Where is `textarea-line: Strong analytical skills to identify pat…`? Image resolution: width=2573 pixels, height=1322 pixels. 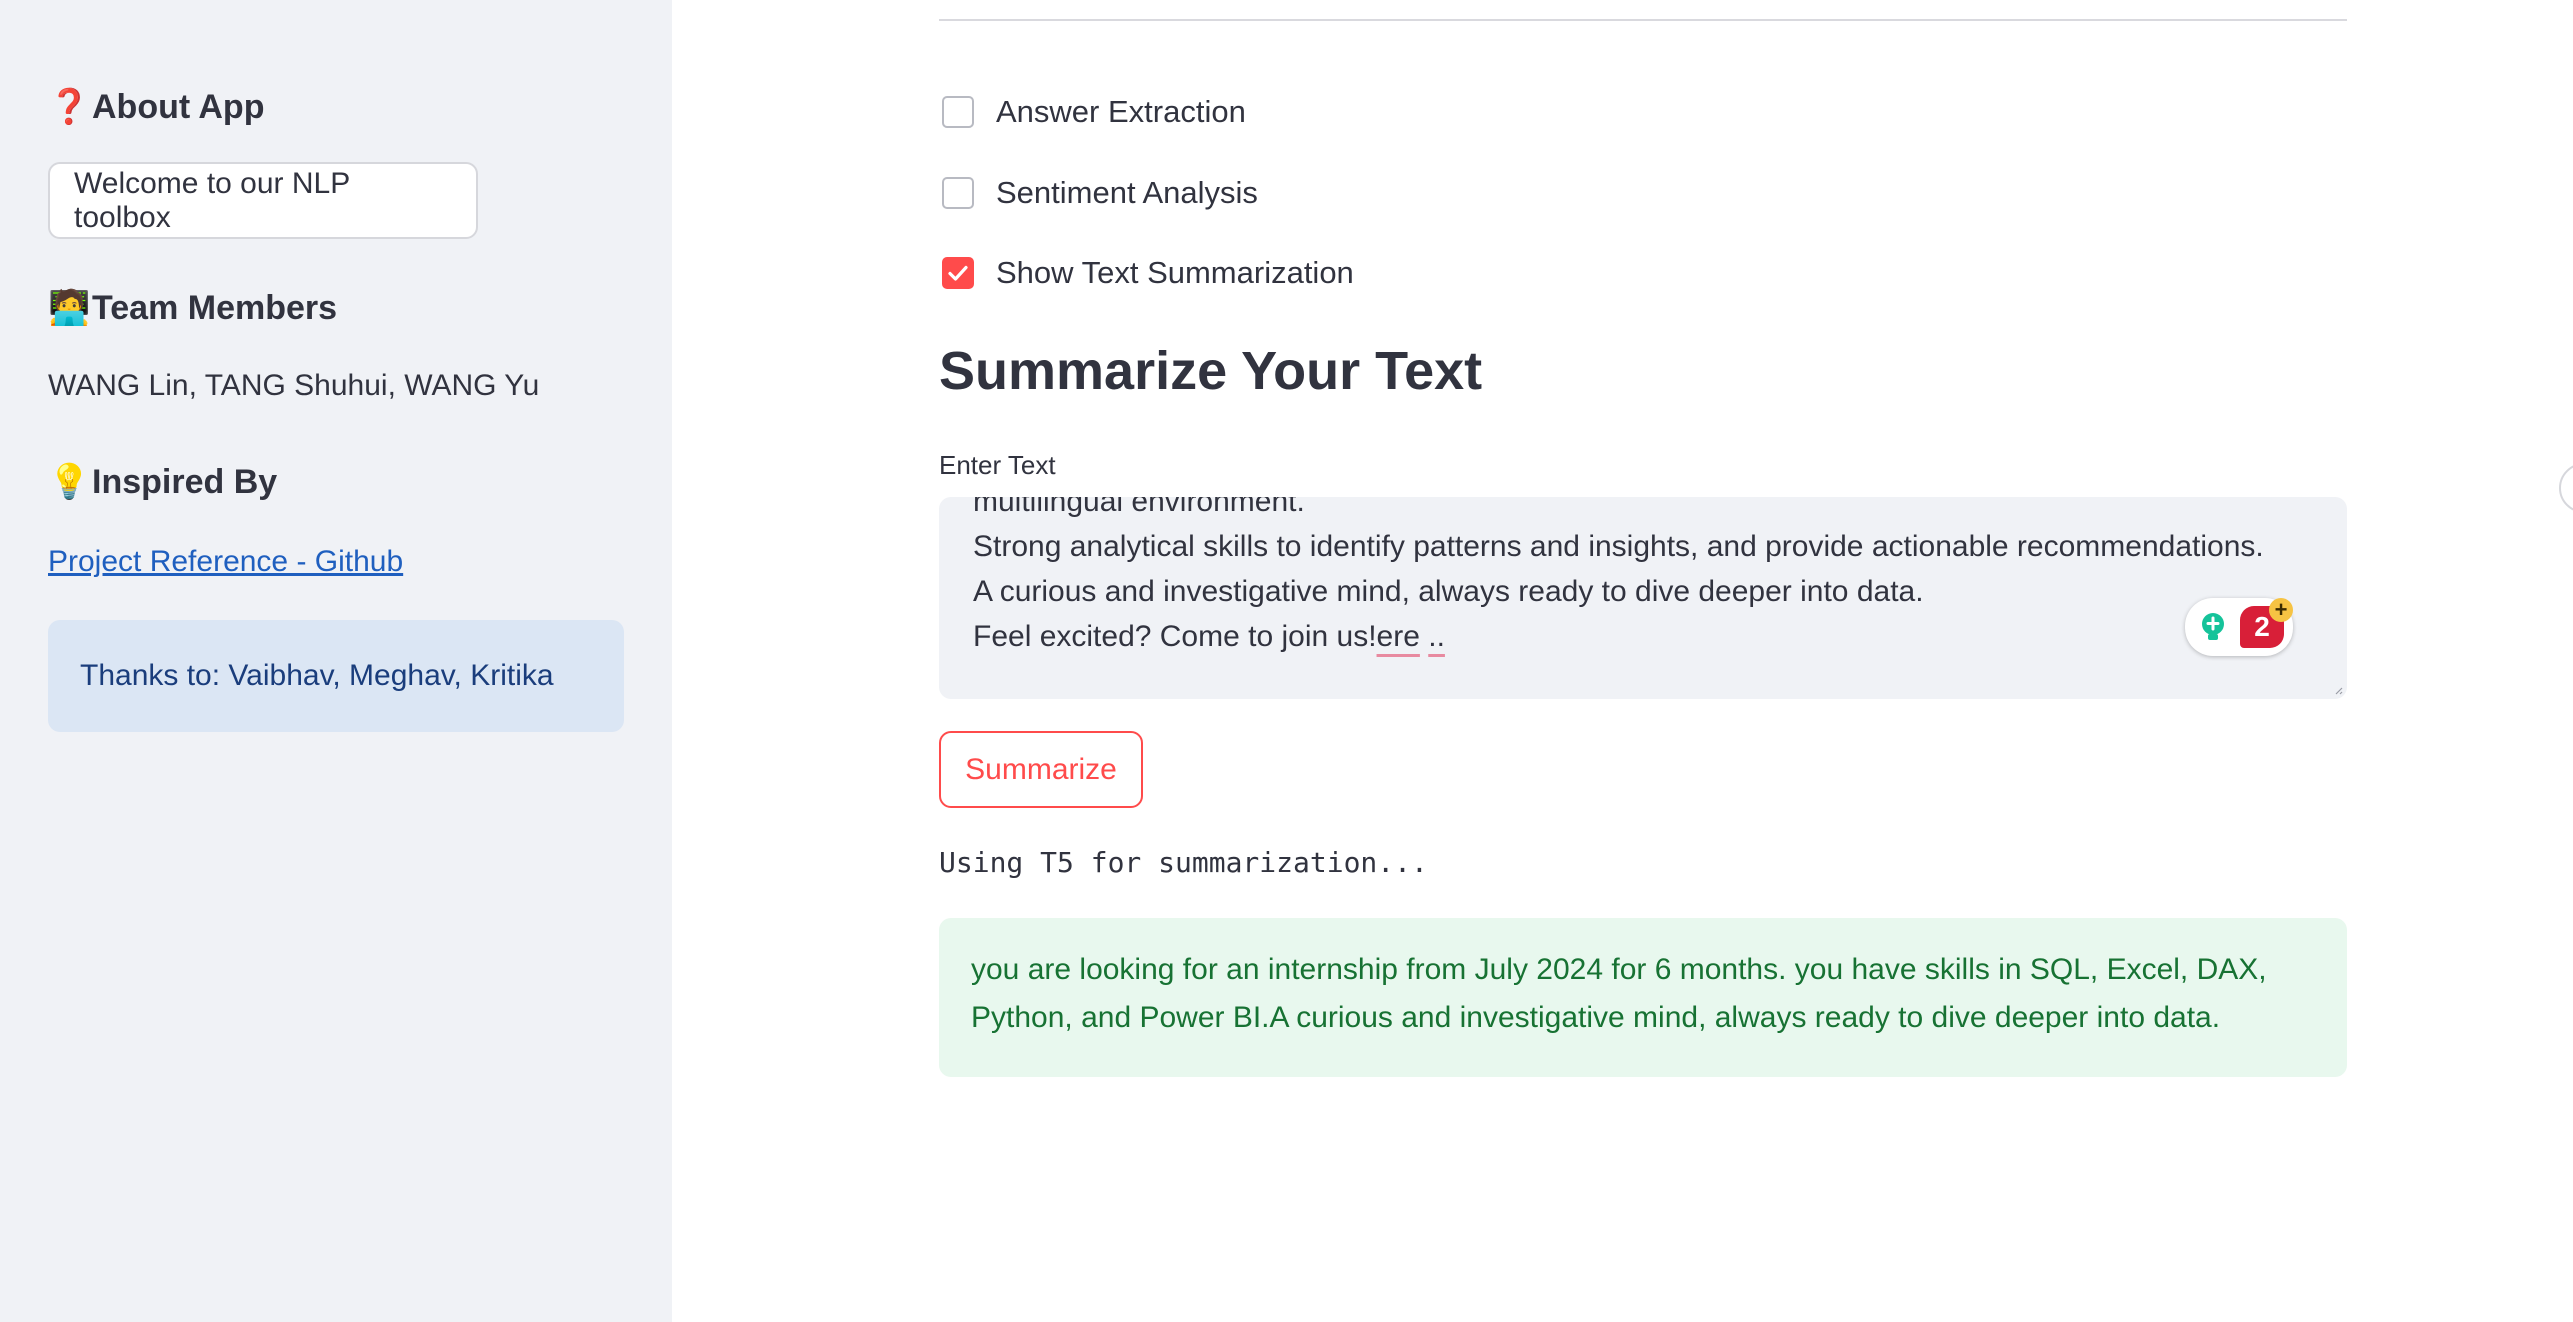
textarea-line: Strong analytical skills to identify pat… is located at coordinates (1618, 546).